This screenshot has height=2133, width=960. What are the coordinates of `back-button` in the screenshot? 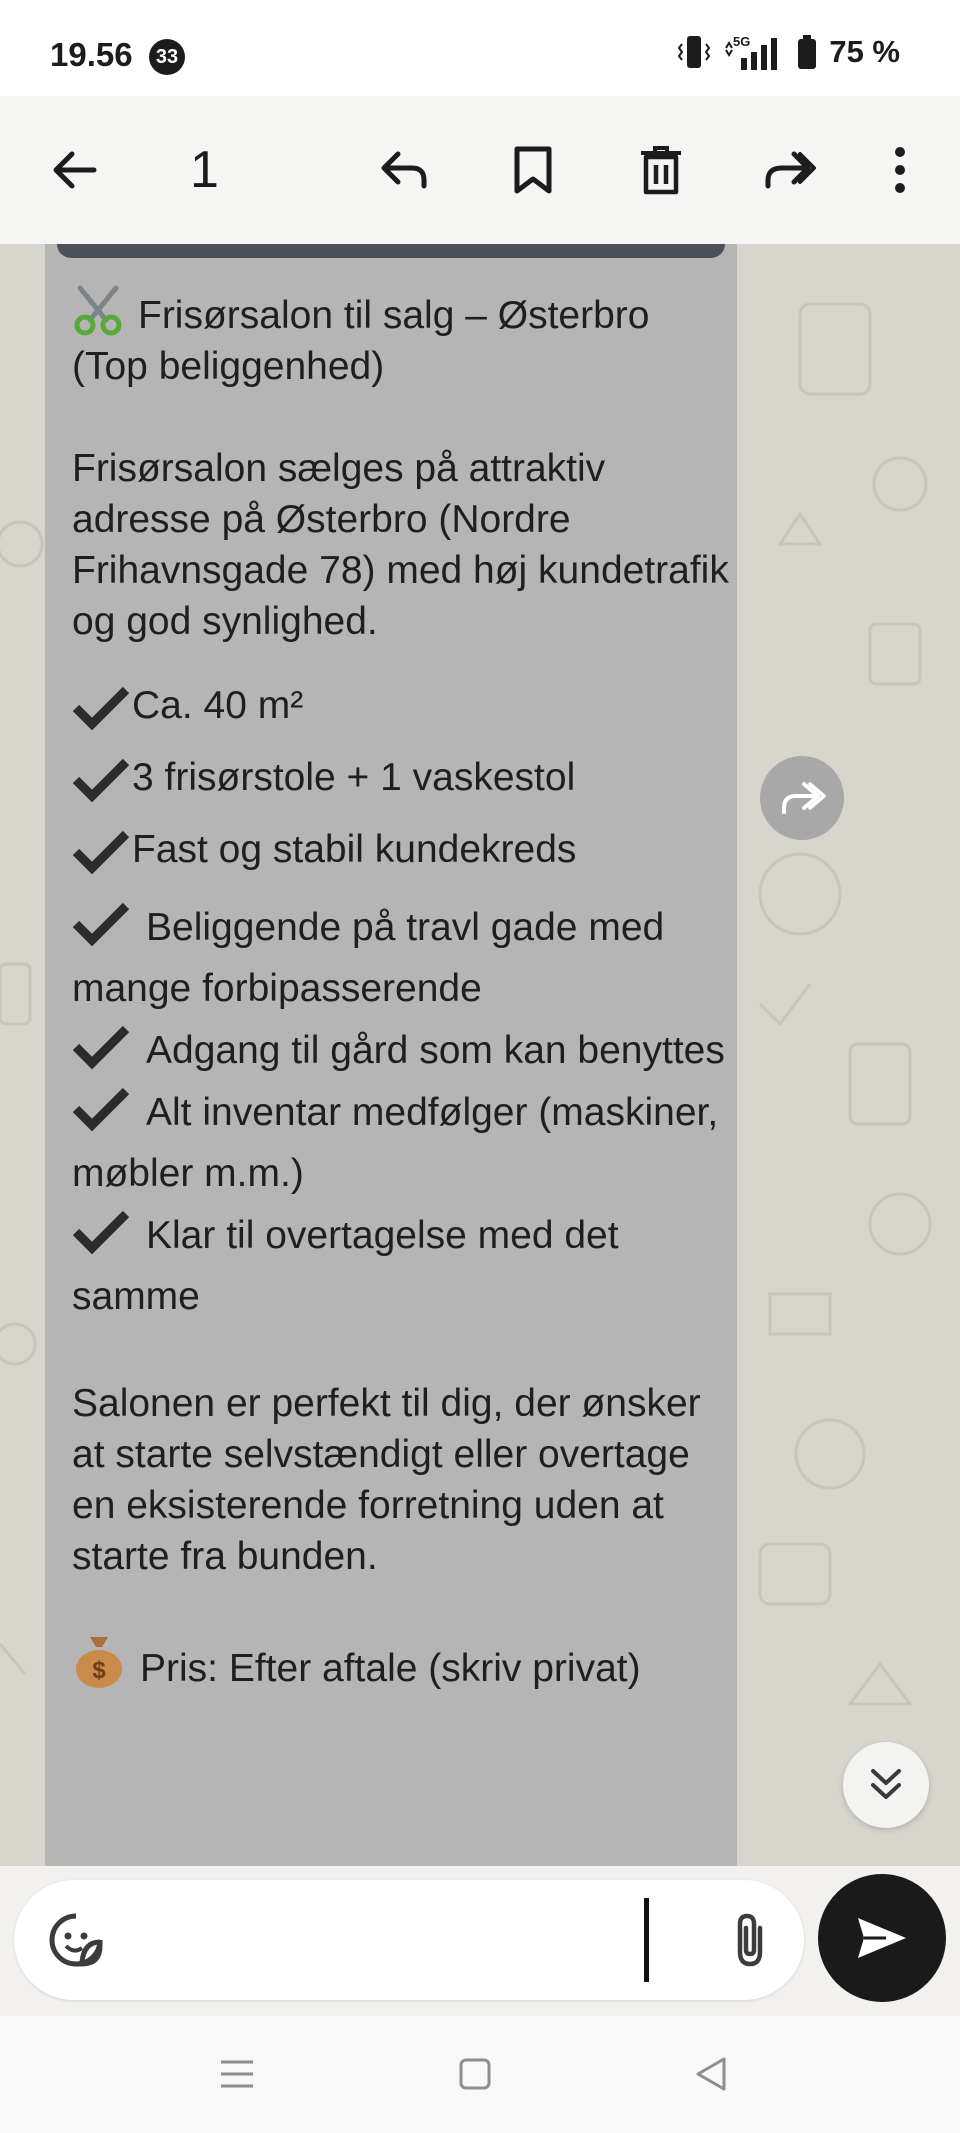 It's located at (74, 170).